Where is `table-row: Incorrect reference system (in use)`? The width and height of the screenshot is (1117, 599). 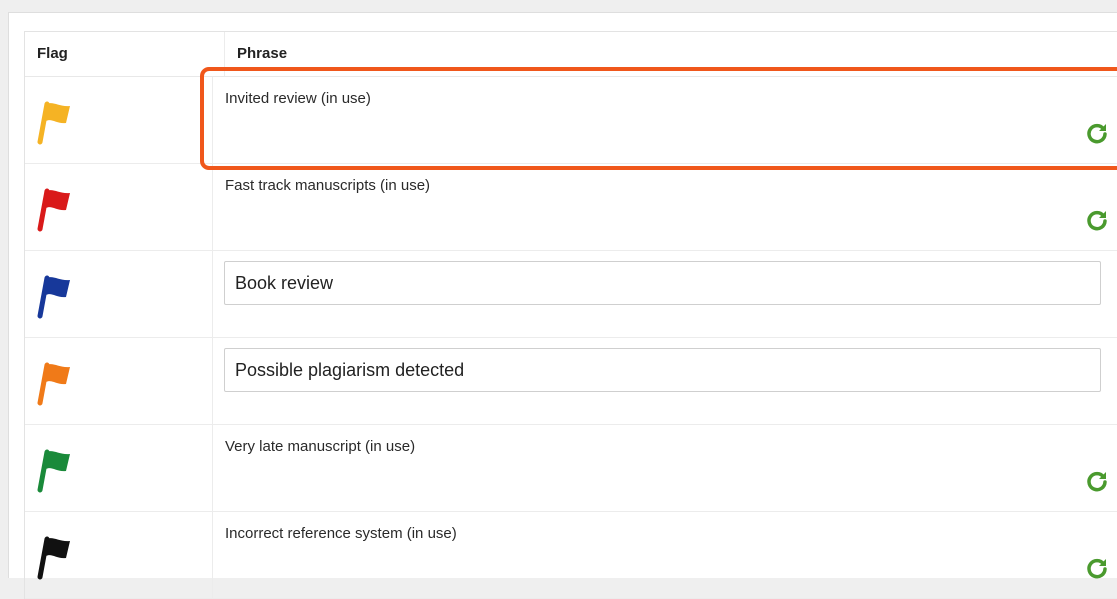
table-row: Incorrect reference system (in use) is located at coordinates (571, 555).